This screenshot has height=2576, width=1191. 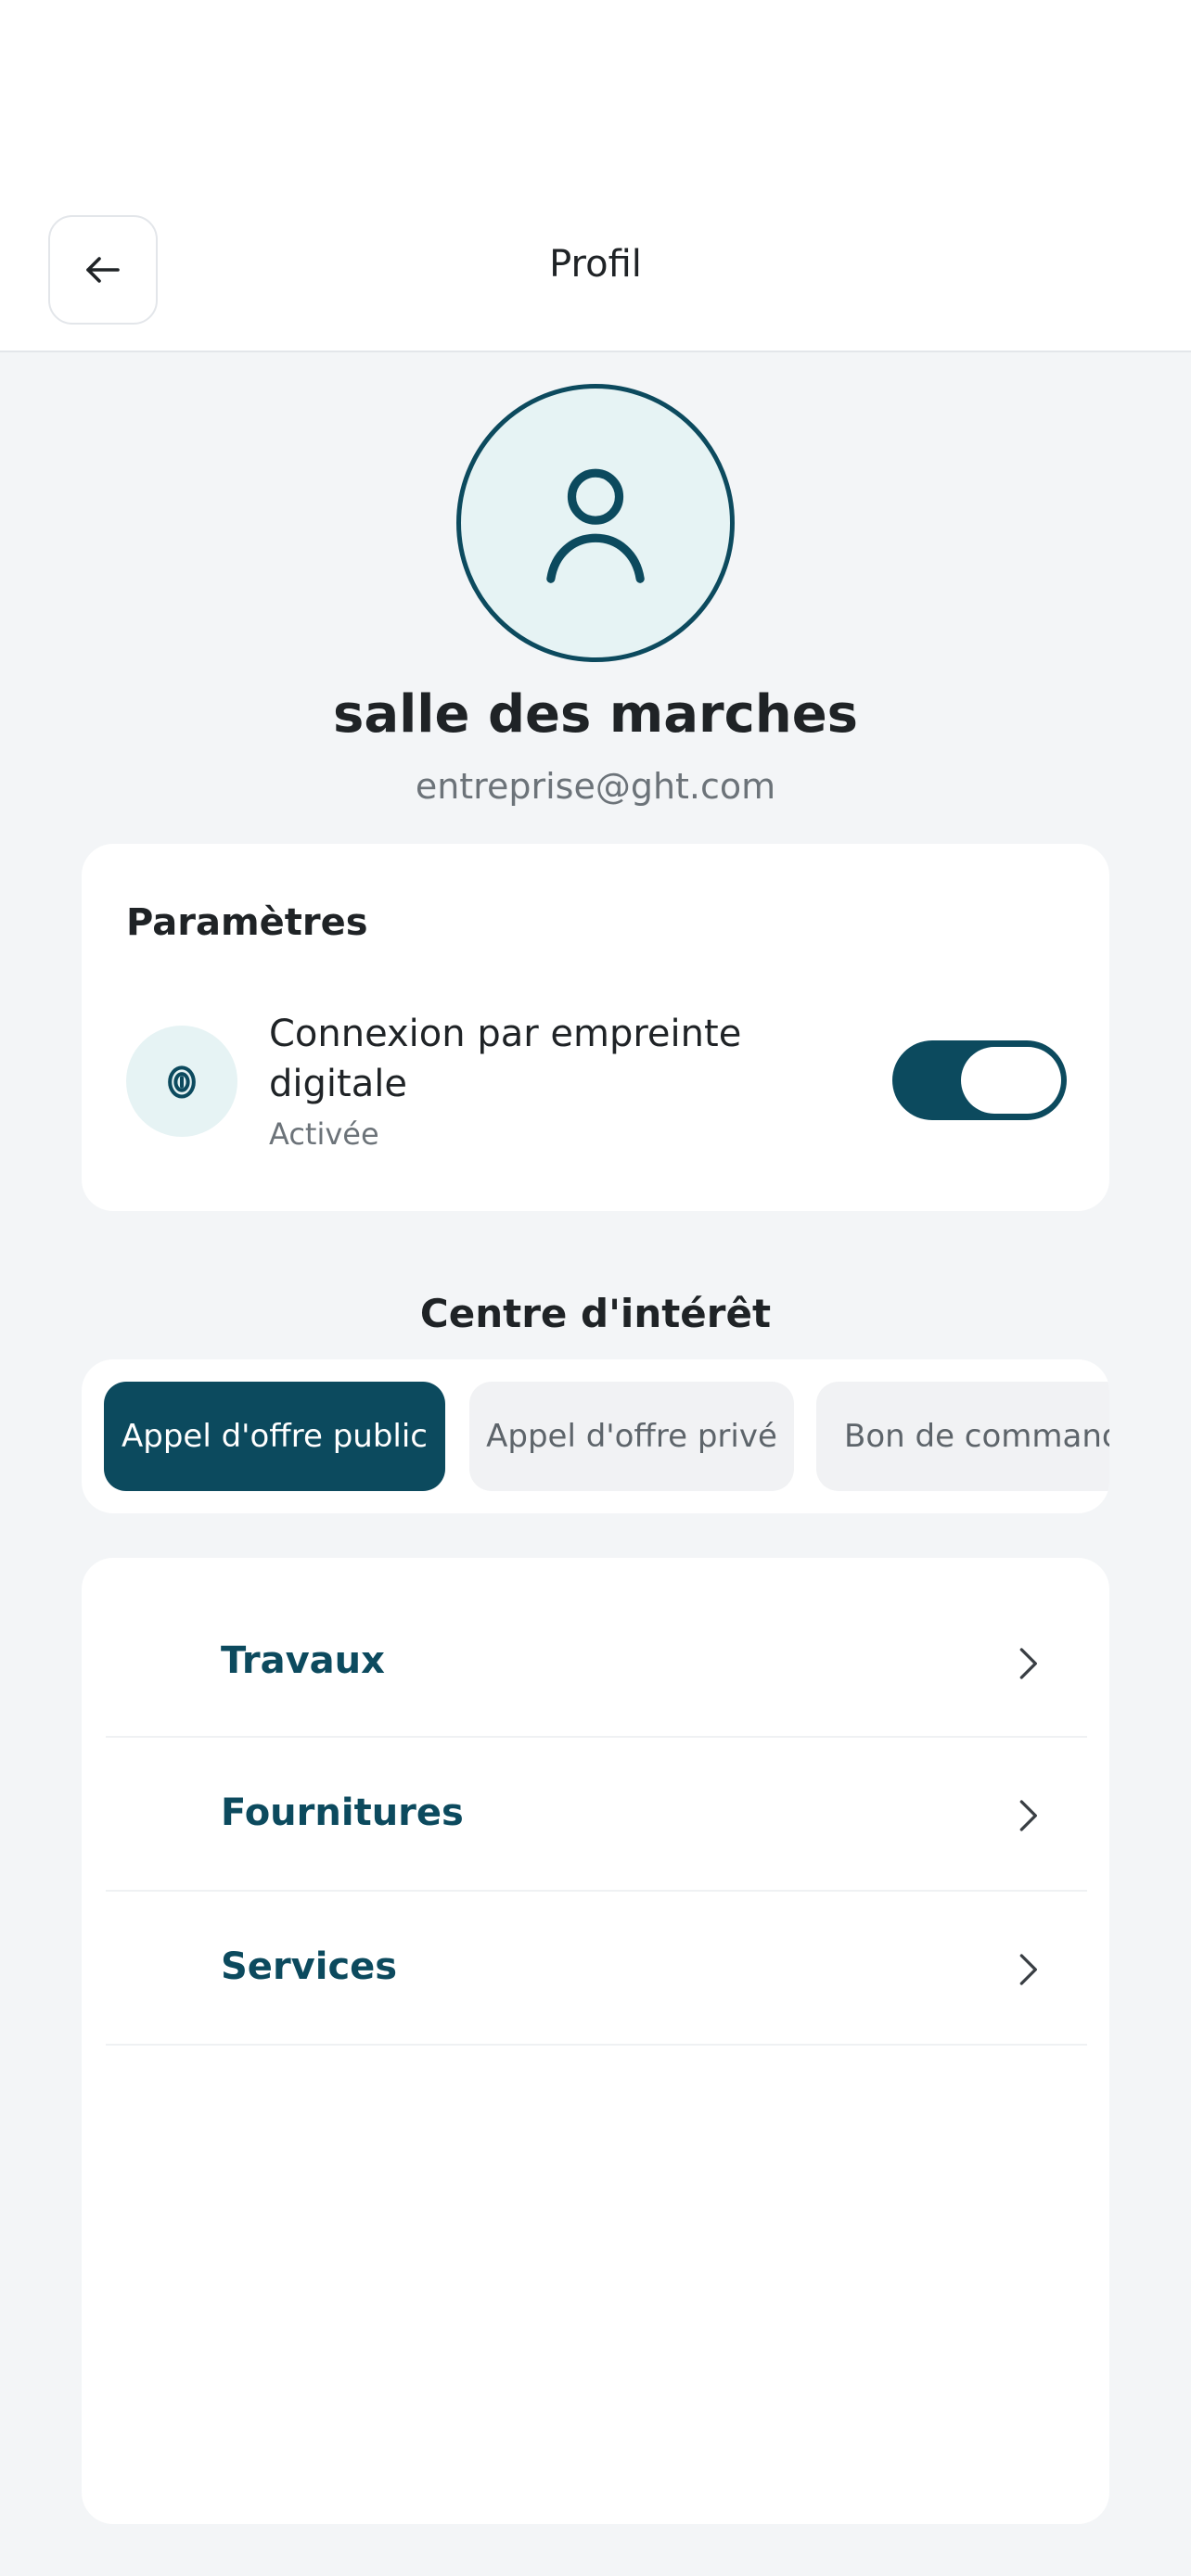 I want to click on avatar, so click(x=595, y=523).